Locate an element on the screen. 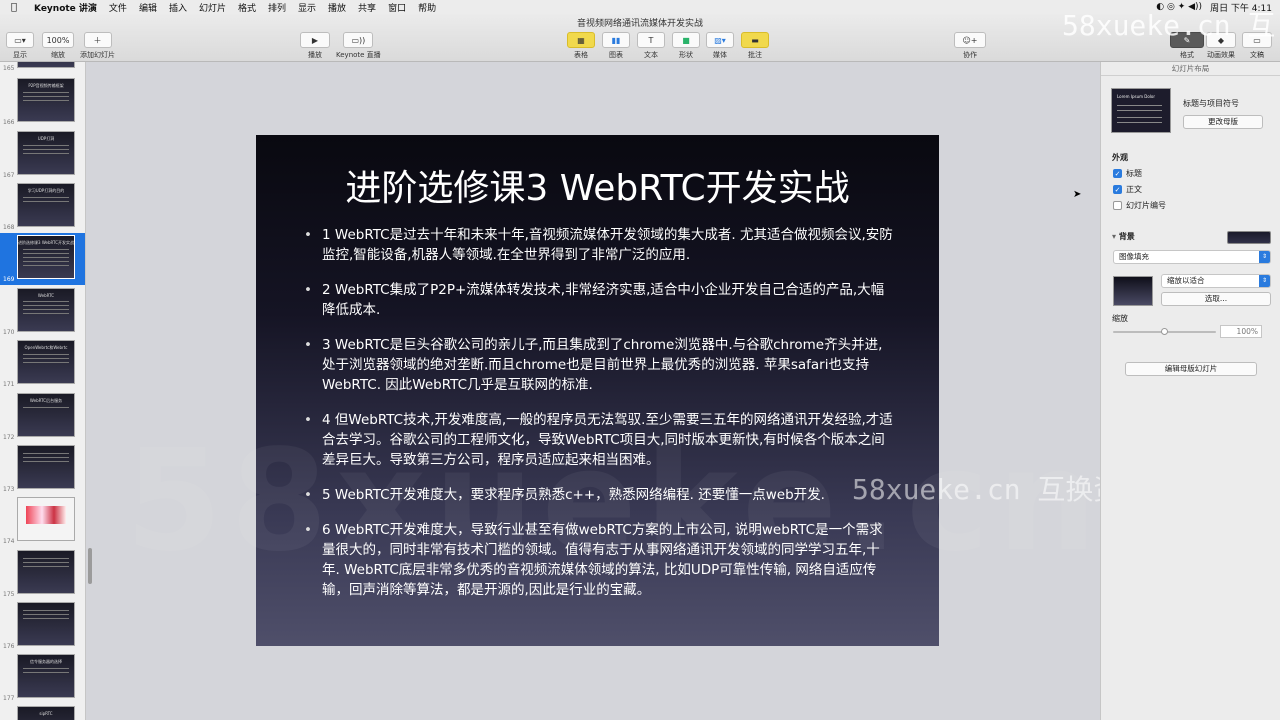  mouse-pointer-icon: ➤ is located at coordinates (1077, 194).